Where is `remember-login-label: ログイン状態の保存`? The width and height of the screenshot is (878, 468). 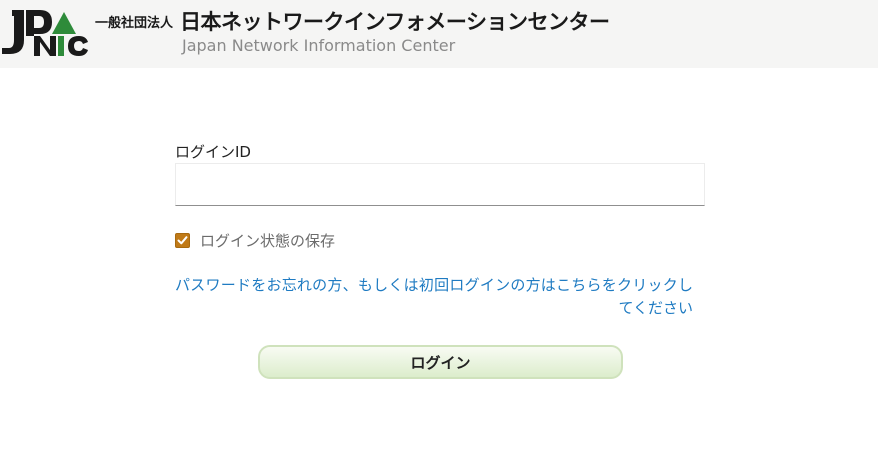
remember-login-label: ログイン状態の保存 is located at coordinates (267, 240).